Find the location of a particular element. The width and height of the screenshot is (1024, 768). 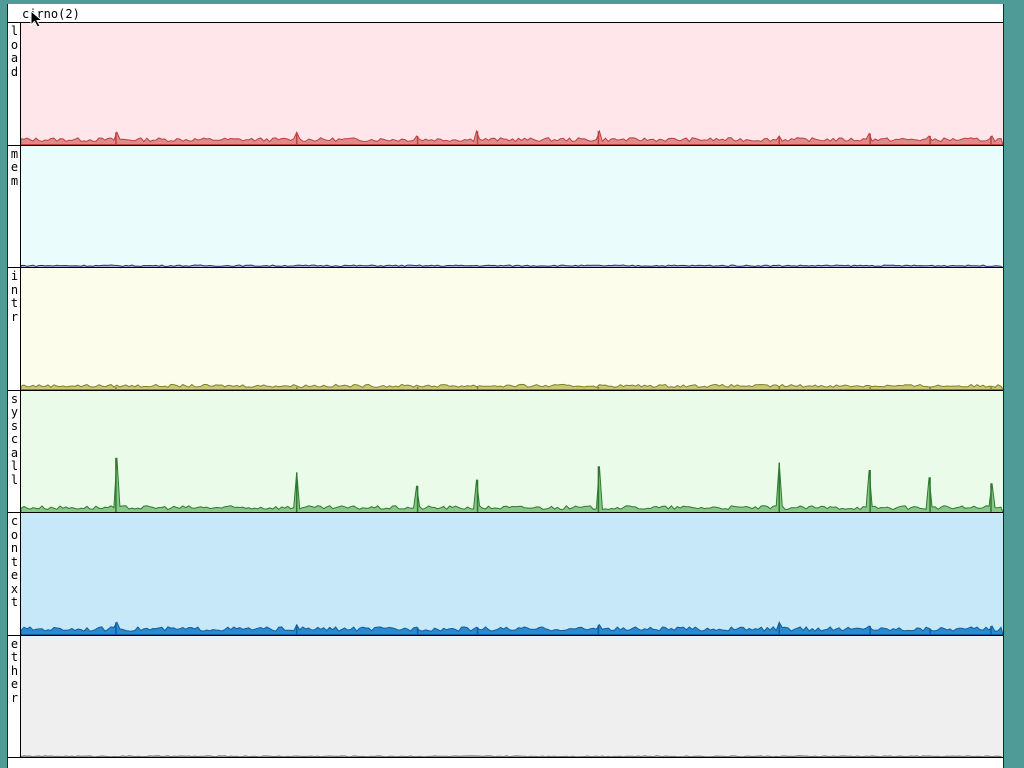

syscall-label-column: syscall is located at coordinates (14, 451).